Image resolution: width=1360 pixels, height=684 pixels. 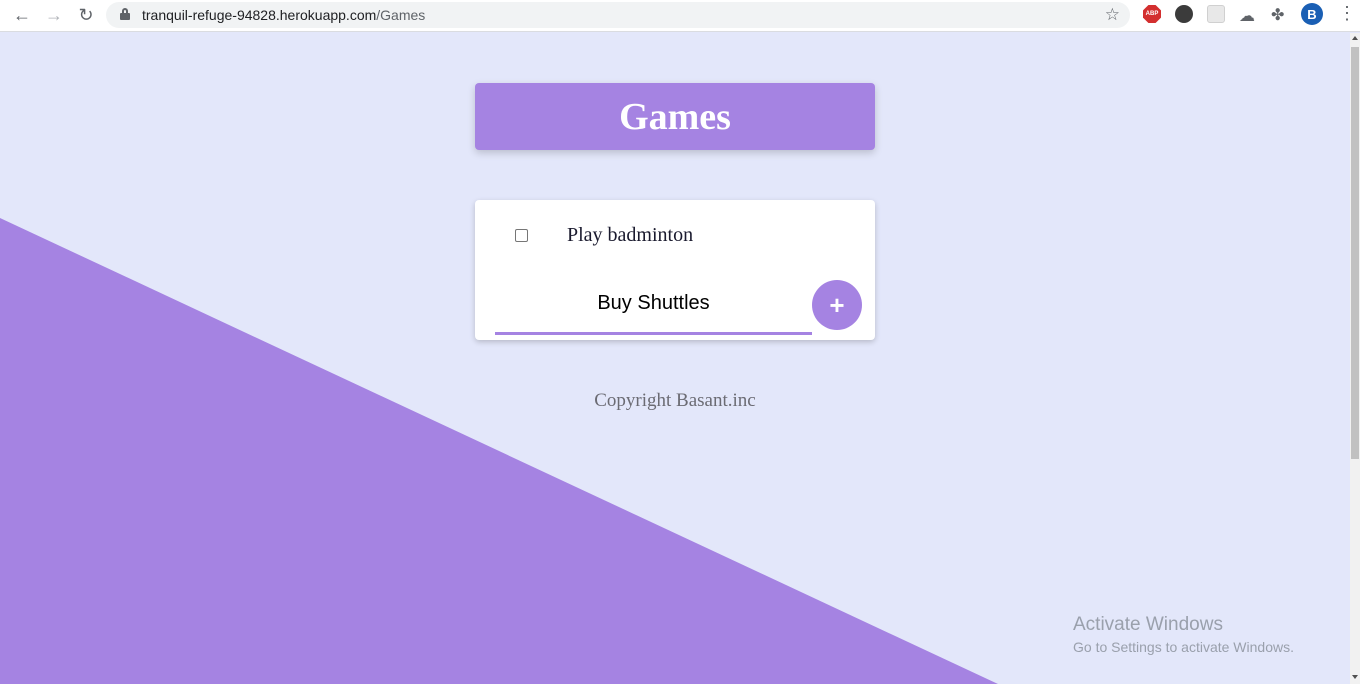 What do you see at coordinates (86, 15) in the screenshot?
I see `reload-icon: ↻` at bounding box center [86, 15].